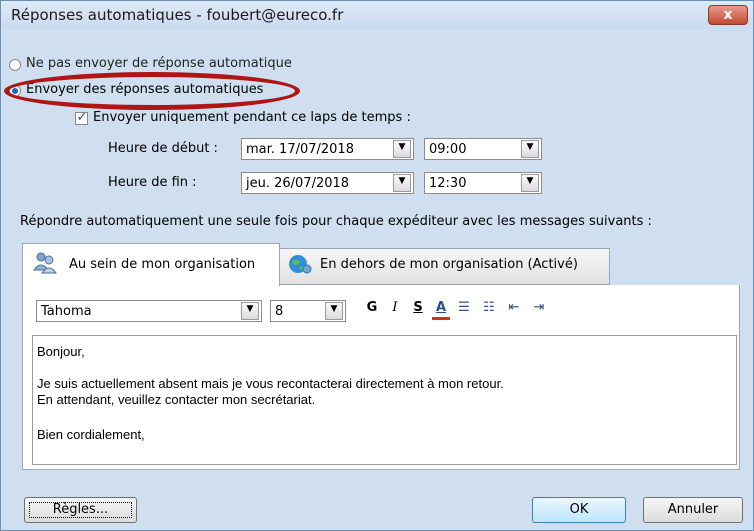 The height and width of the screenshot is (531, 754). Describe the element at coordinates (395, 309) in the screenshot. I see `italic-button: I` at that location.